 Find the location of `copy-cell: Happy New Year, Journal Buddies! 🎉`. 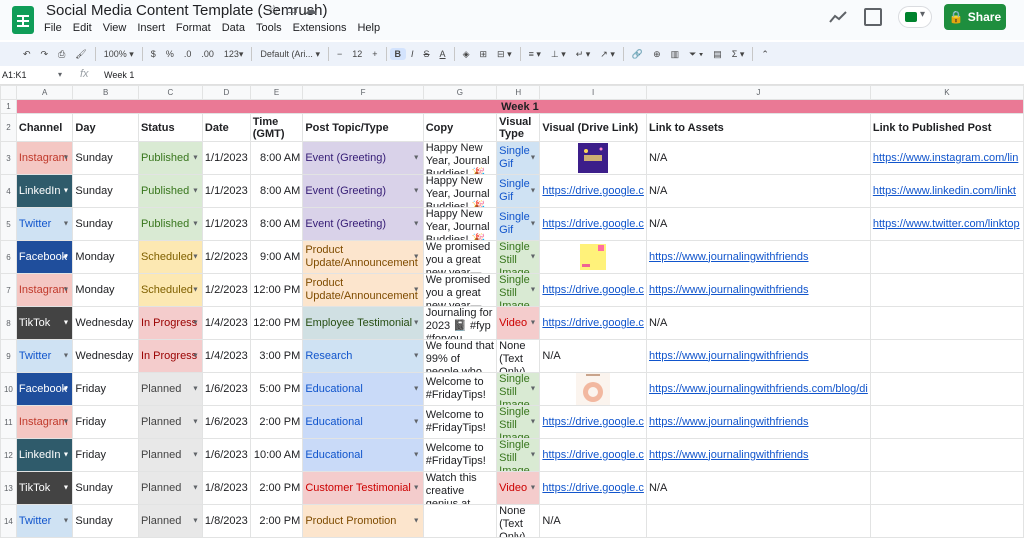

copy-cell: Happy New Year, Journal Buddies! 🎉 is located at coordinates (460, 224).